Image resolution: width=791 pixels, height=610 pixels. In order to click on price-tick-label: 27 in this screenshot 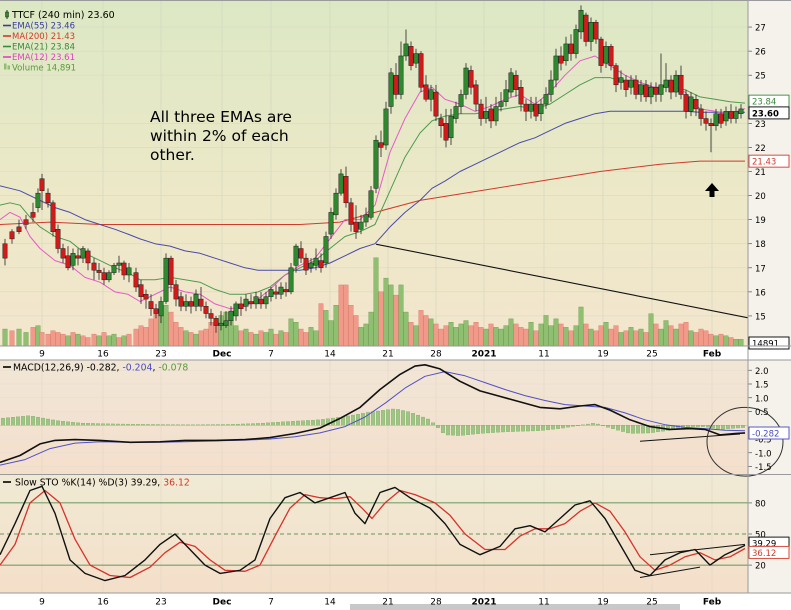, I will do `click(760, 29)`.